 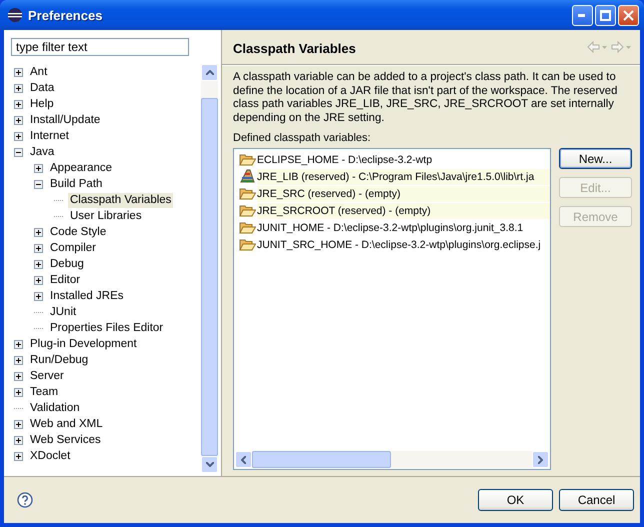 I want to click on tree-item: Debug, so click(x=67, y=264).